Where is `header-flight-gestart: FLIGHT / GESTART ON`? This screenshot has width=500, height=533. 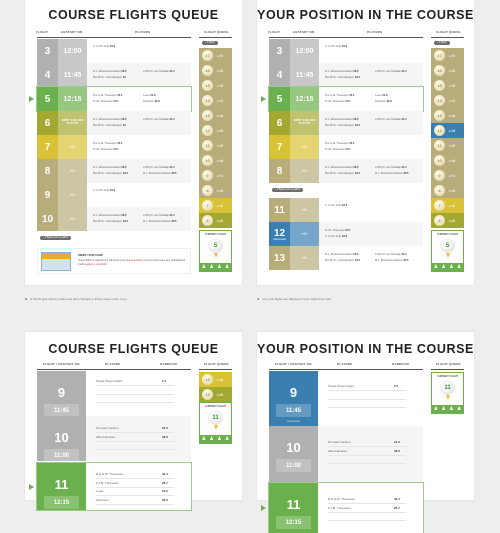 header-flight-gestart: FLIGHT / GESTART ON is located at coordinates (61, 364).